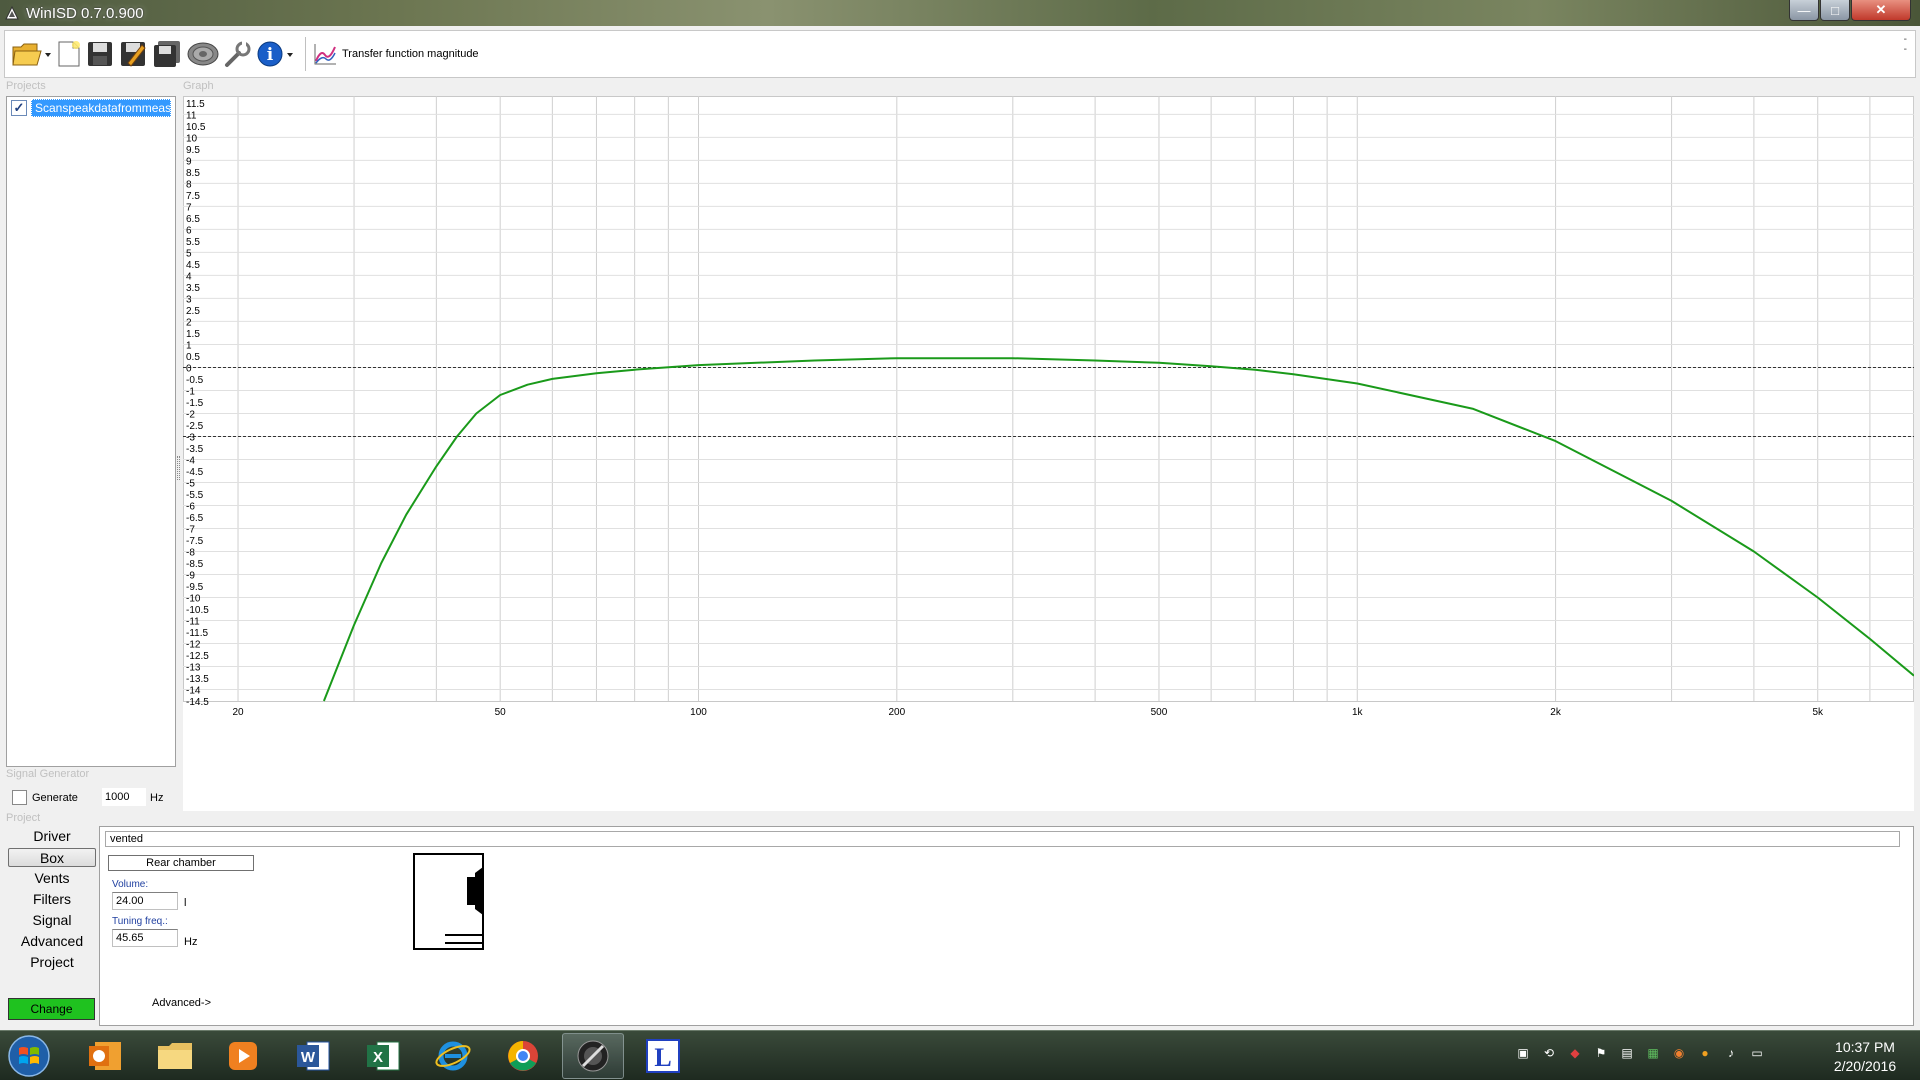 Image resolution: width=1920 pixels, height=1080 pixels. I want to click on y-tick-label: -5, so click(190, 483).